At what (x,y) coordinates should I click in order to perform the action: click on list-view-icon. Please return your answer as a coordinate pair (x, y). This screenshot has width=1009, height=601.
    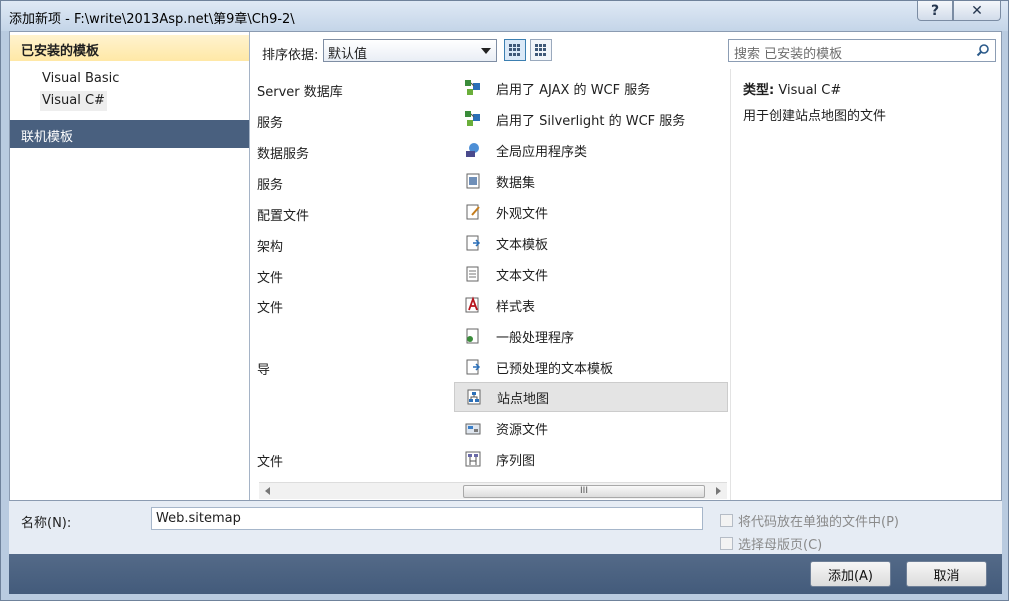
    Looking at the image, I should click on (541, 50).